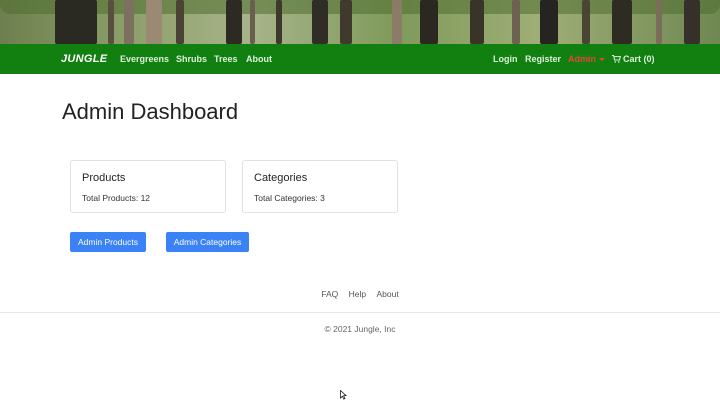 The width and height of the screenshot is (720, 405). I want to click on shopping-cart-icon, so click(616, 59).